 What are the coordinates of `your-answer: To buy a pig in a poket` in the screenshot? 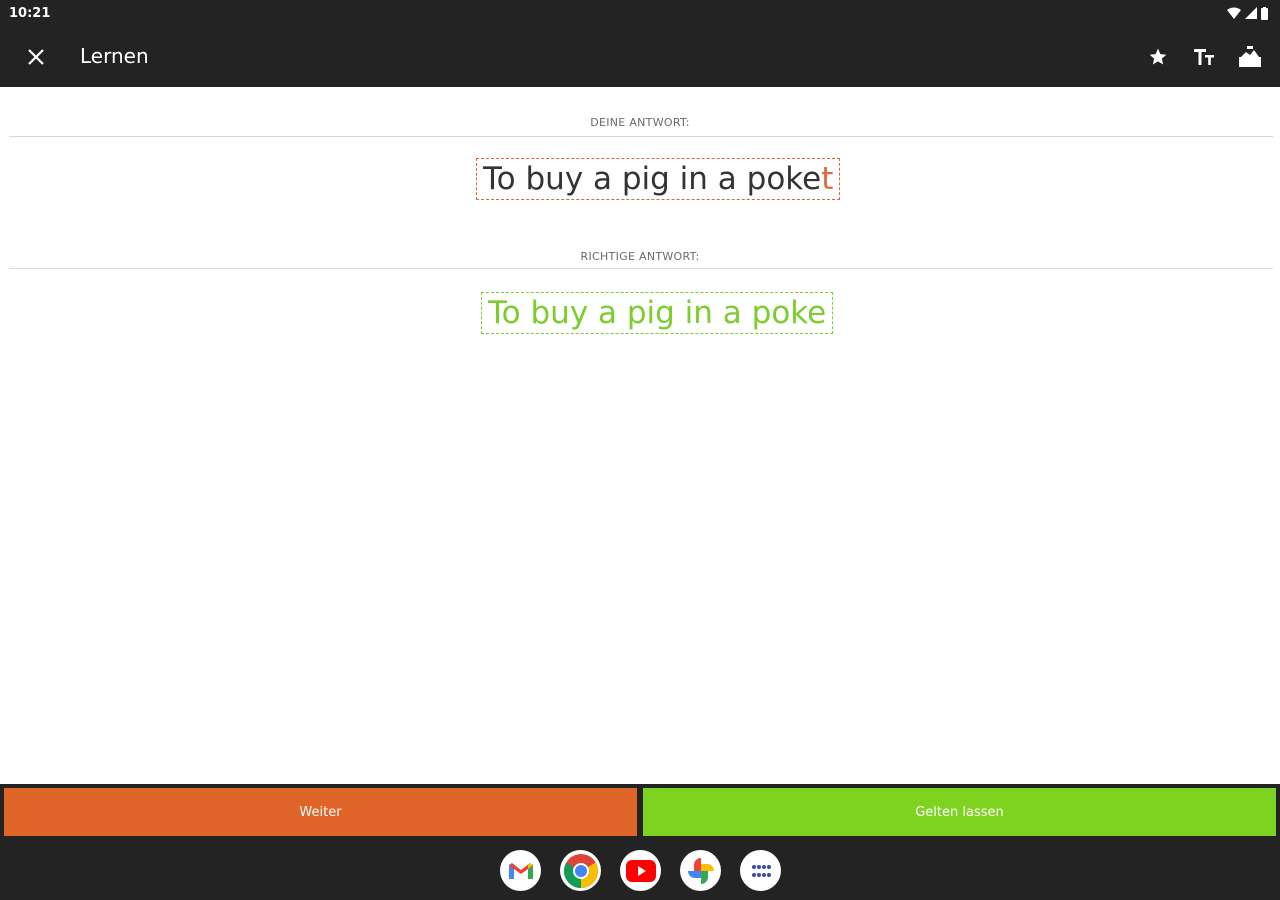 It's located at (658, 179).